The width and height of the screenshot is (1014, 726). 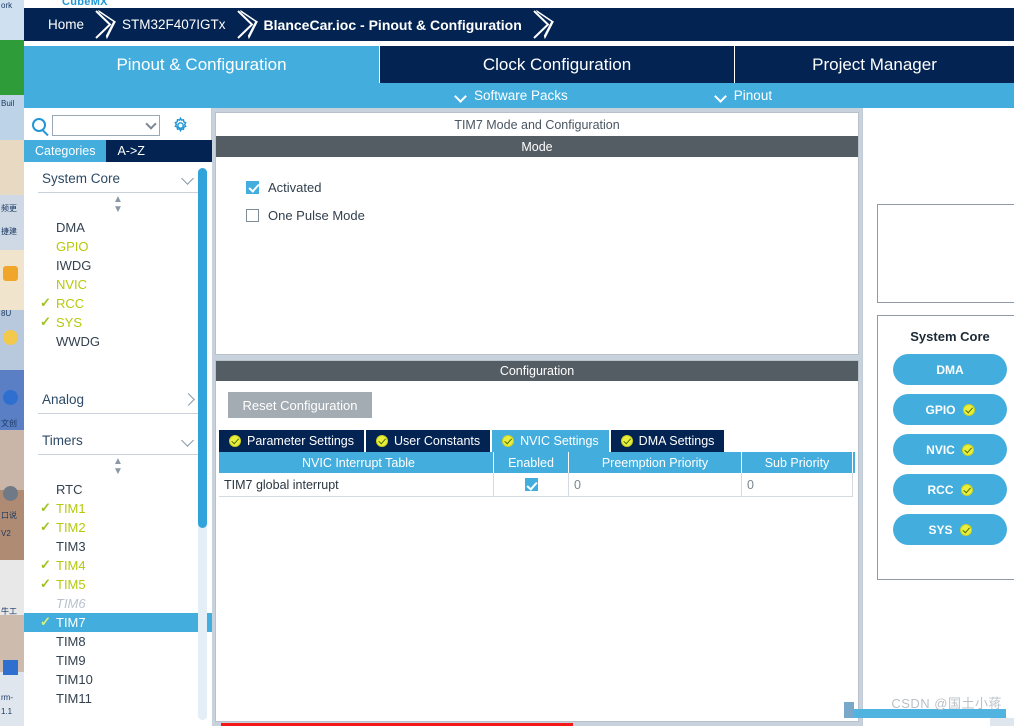 What do you see at coordinates (118, 584) in the screenshot?
I see `ip-item-tim5: ✓ TIM5` at bounding box center [118, 584].